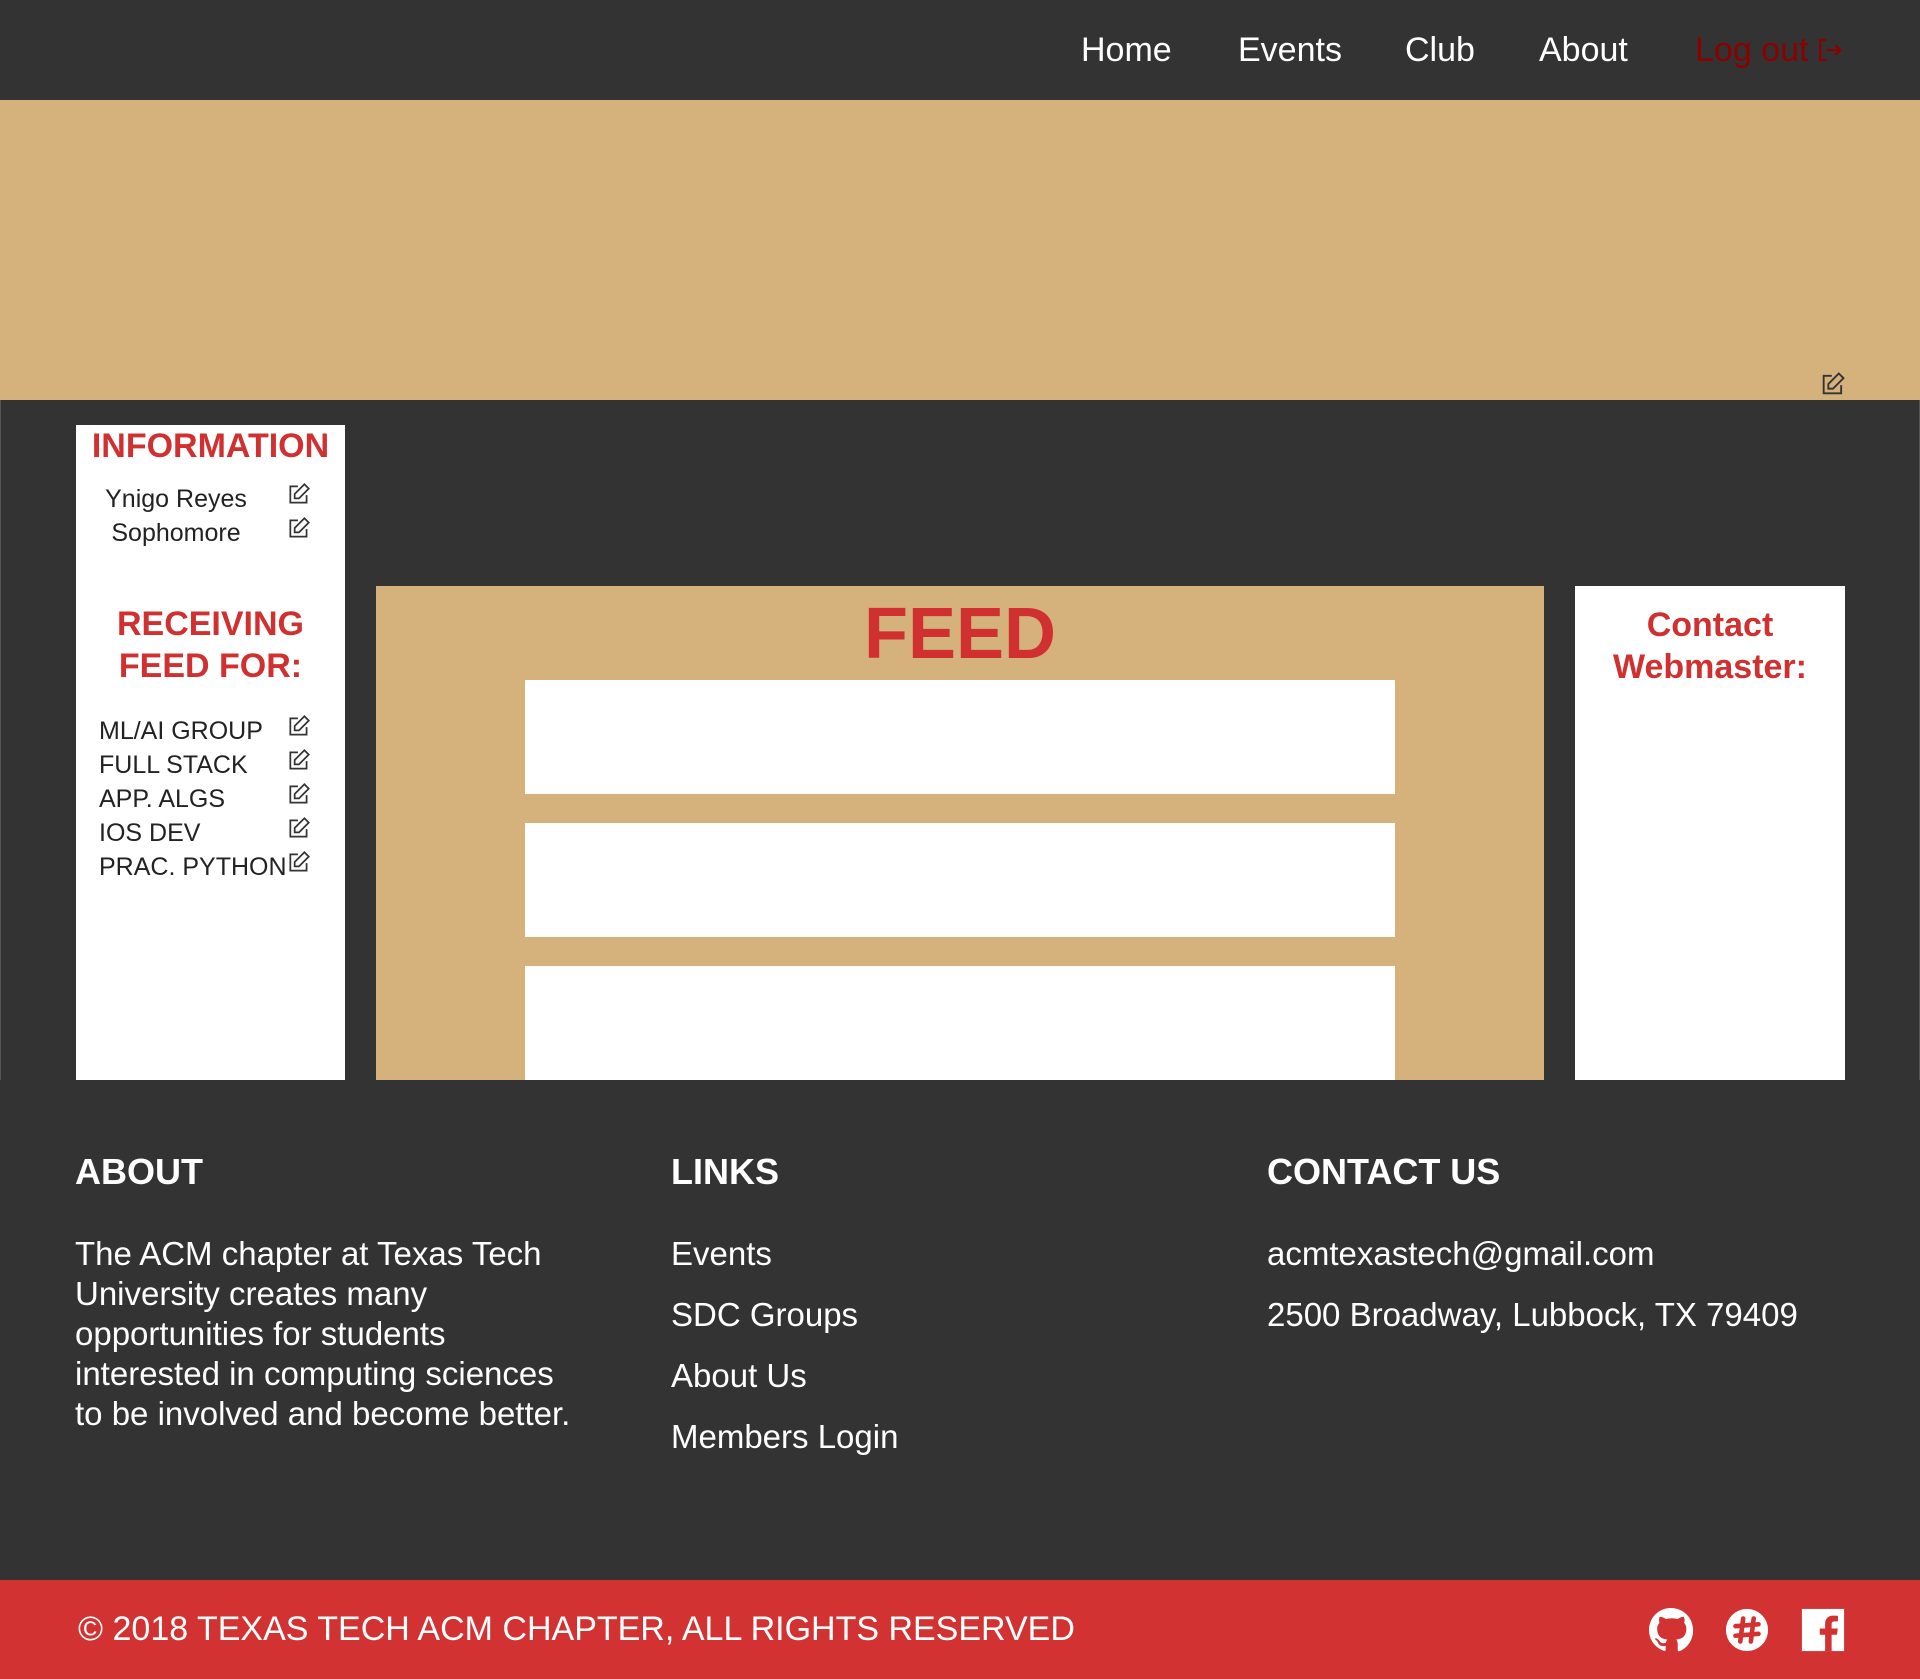 Image resolution: width=1920 pixels, height=1679 pixels. Describe the element at coordinates (1752, 50) in the screenshot. I see `logout-label: Log out` at that location.